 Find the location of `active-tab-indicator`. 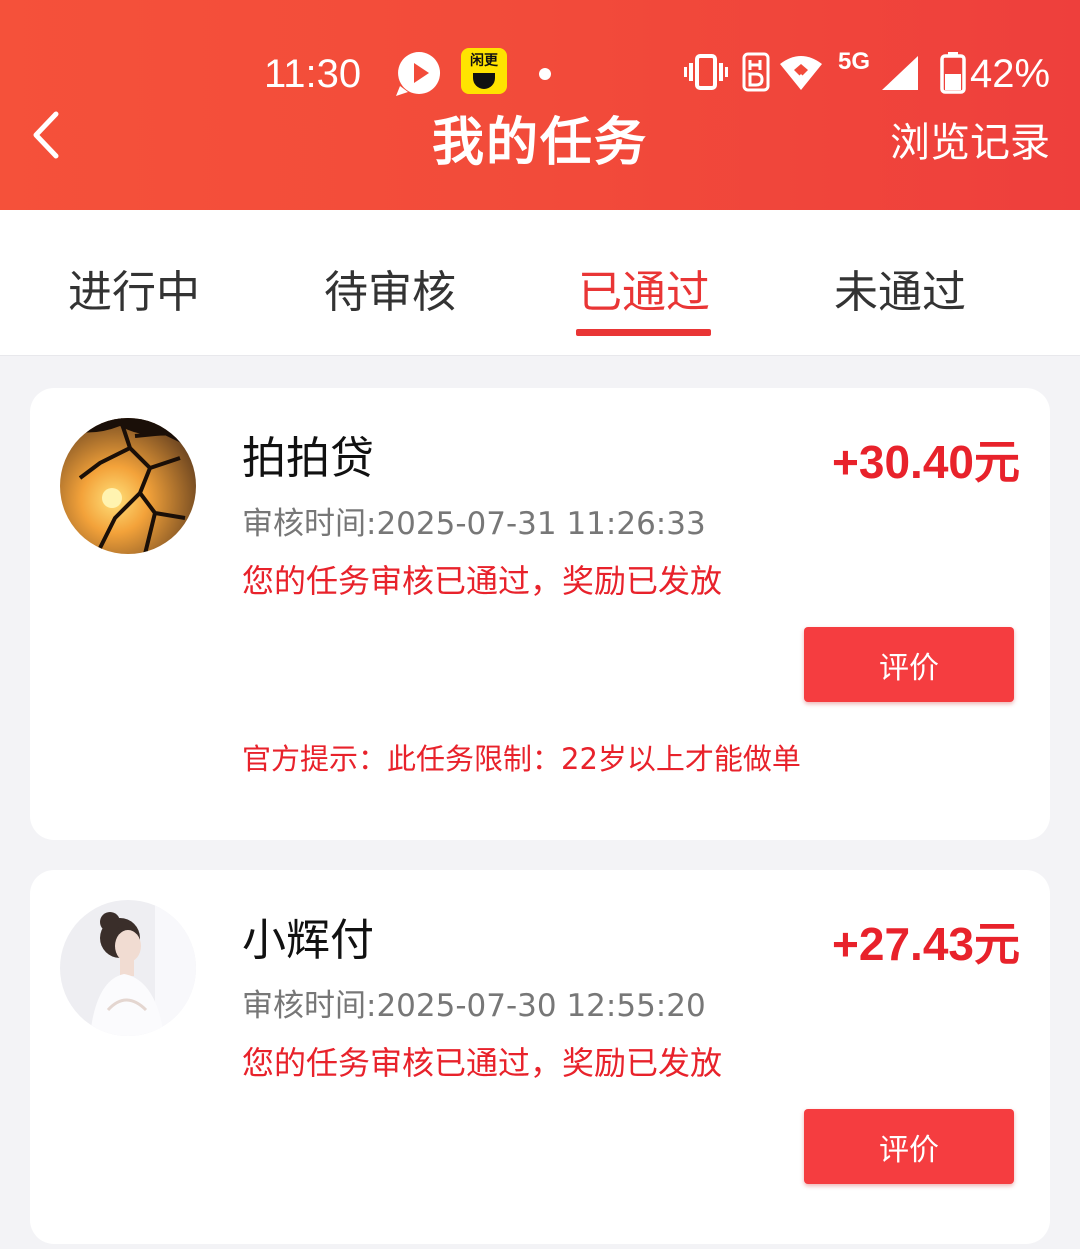

active-tab-indicator is located at coordinates (643, 332).